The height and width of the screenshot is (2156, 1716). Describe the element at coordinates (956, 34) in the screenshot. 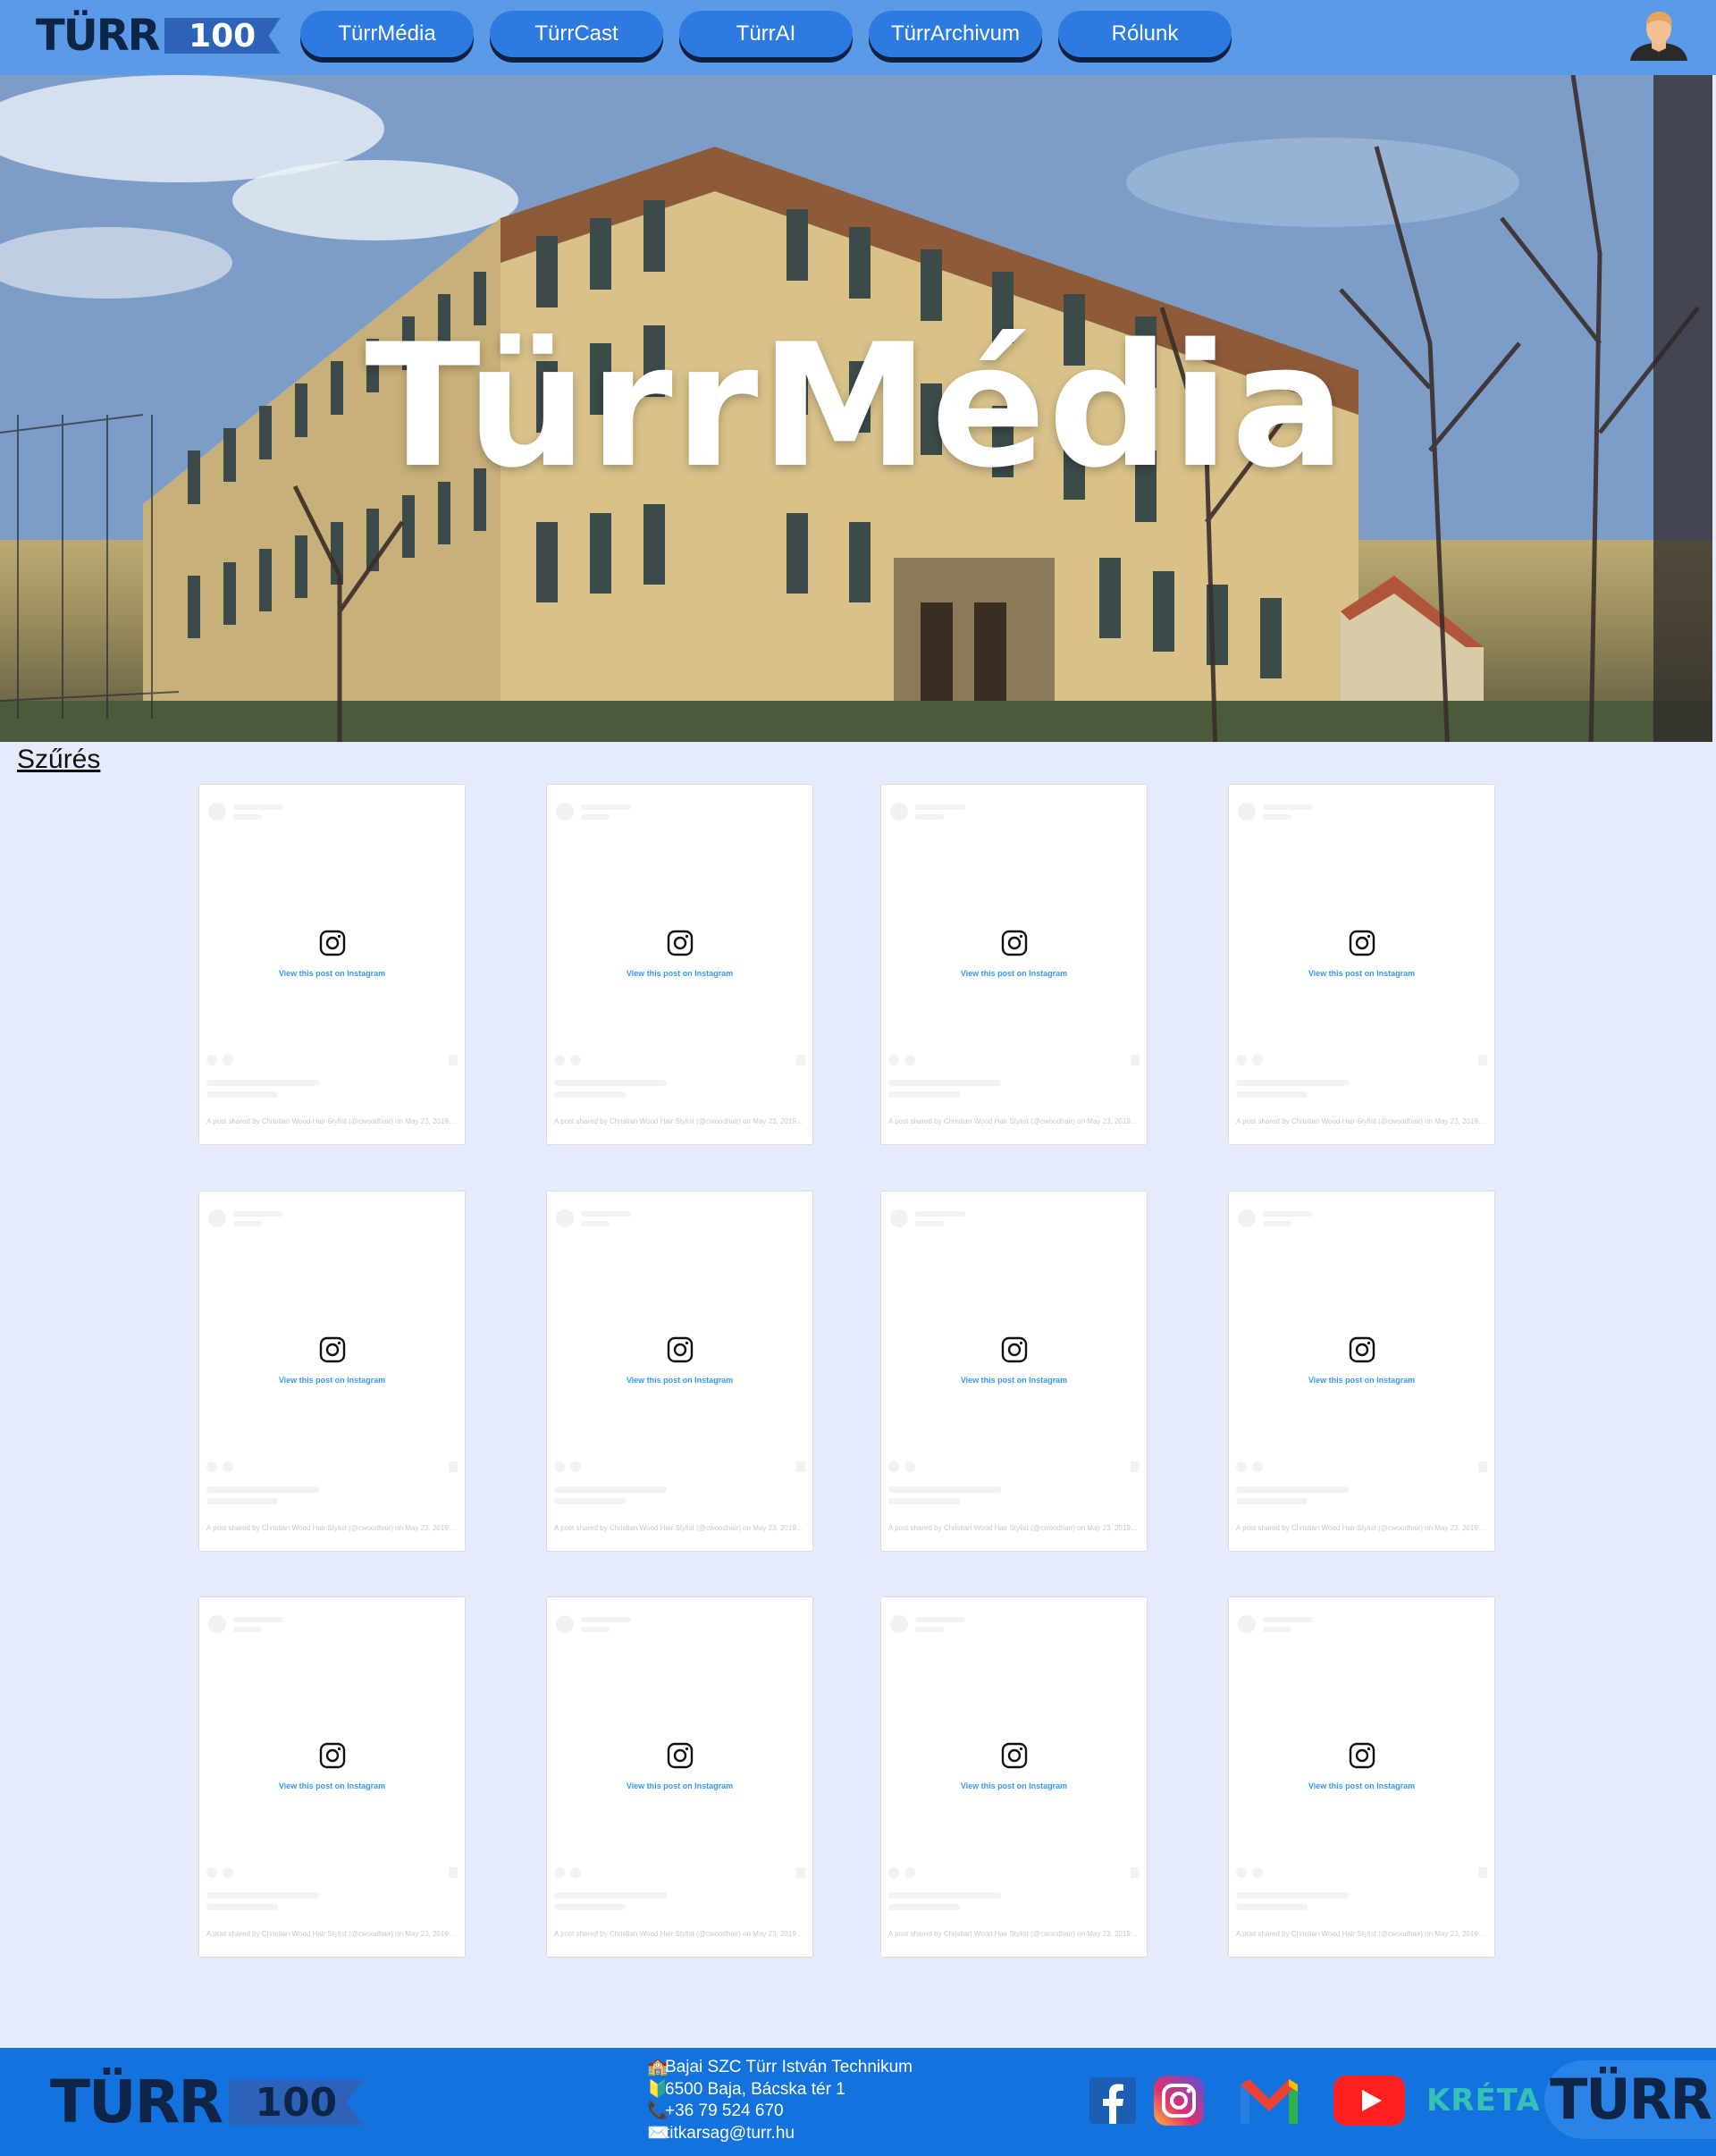

I see `nav-turrarchivum: TürrArchivum` at that location.